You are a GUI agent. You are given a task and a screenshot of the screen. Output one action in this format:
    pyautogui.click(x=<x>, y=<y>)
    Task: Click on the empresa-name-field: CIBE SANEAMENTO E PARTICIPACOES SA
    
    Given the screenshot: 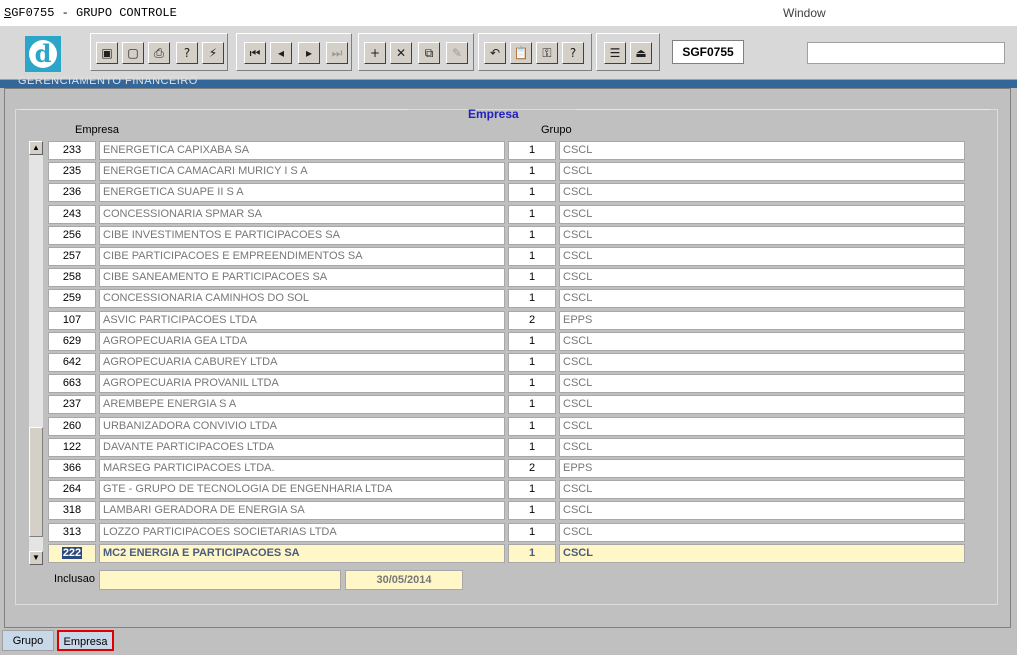 What is the action you would take?
    pyautogui.click(x=302, y=278)
    